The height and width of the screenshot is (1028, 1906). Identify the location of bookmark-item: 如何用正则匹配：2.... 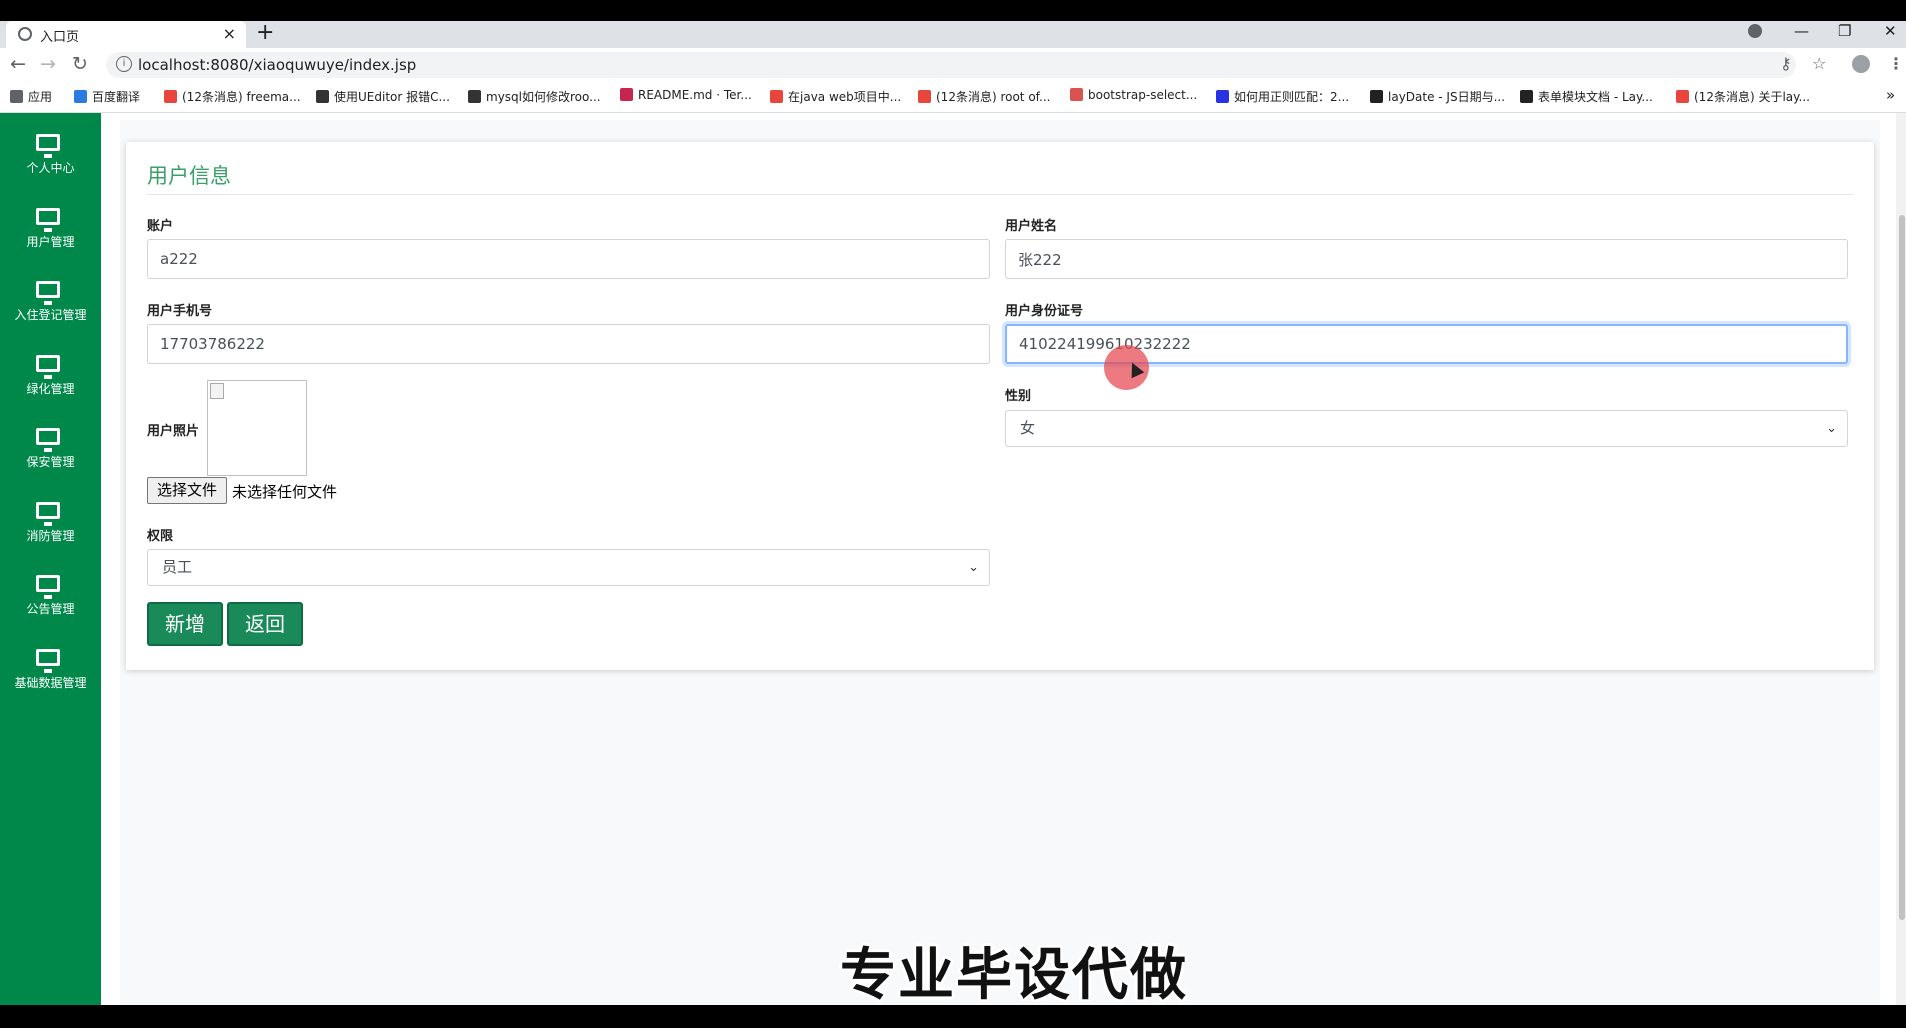
(1282, 96).